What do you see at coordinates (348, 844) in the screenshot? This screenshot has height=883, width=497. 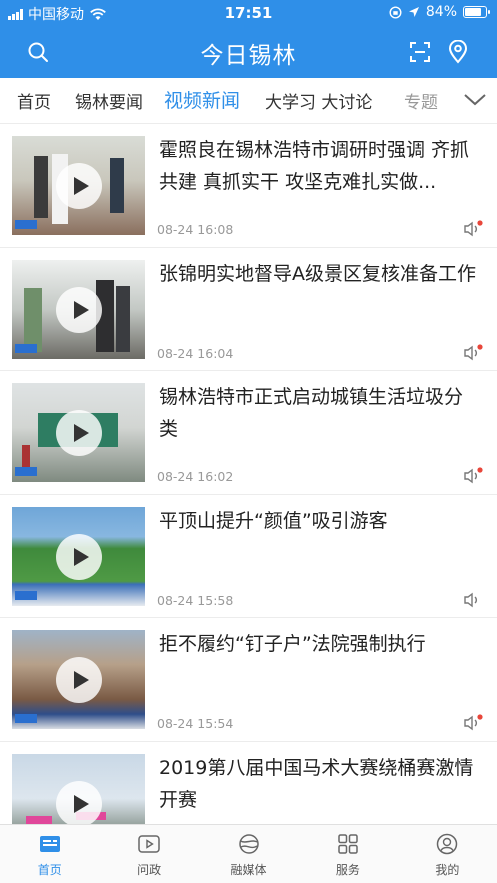 I see `grid-icon` at bounding box center [348, 844].